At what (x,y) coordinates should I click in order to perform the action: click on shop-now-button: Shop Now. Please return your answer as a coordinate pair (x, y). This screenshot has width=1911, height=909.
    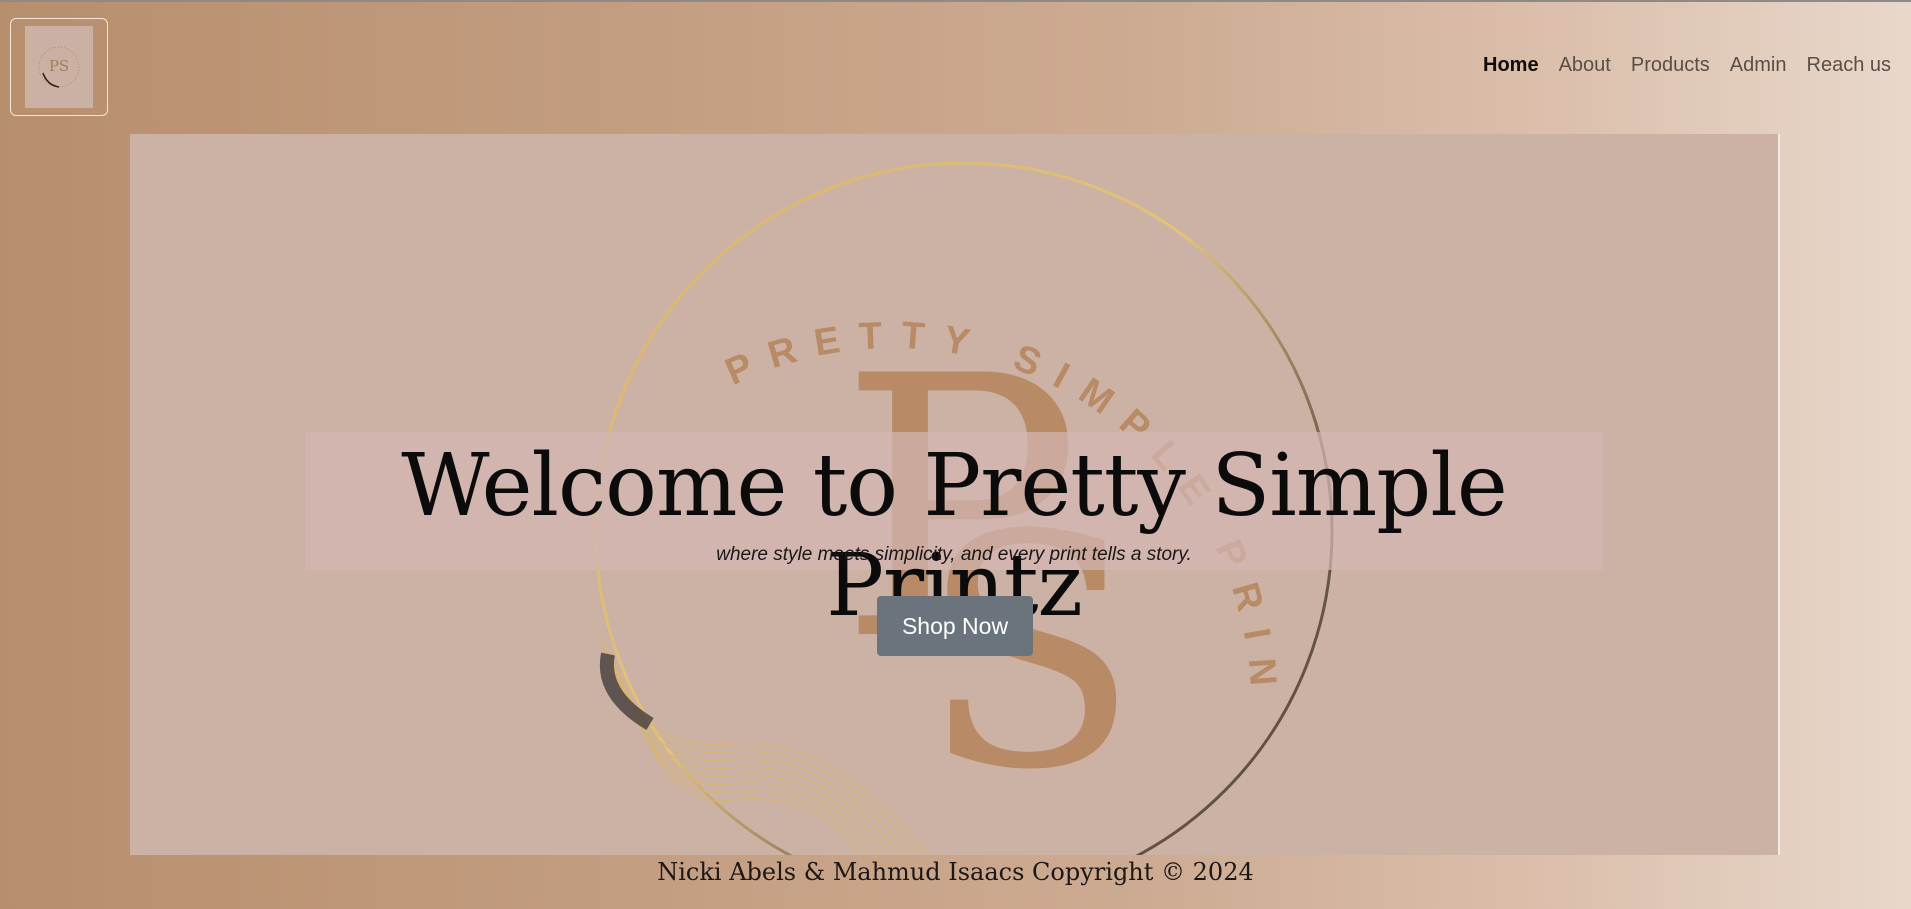
    Looking at the image, I should click on (955, 626).